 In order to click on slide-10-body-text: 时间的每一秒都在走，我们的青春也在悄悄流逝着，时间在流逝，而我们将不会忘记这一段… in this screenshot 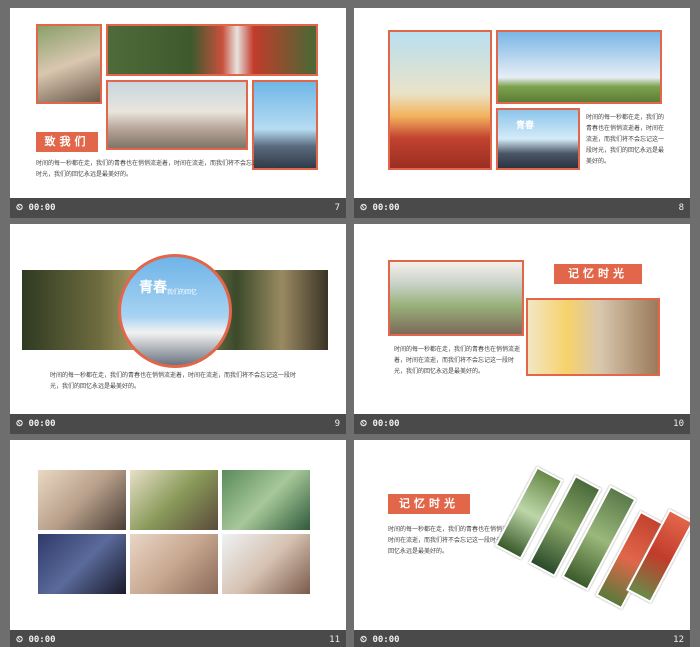, I will do `click(457, 360)`.